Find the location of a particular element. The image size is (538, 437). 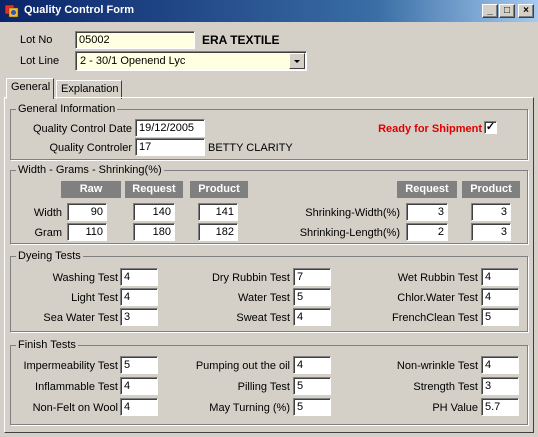

impermeability-test-label: Impermeability Test is located at coordinates (70, 366).